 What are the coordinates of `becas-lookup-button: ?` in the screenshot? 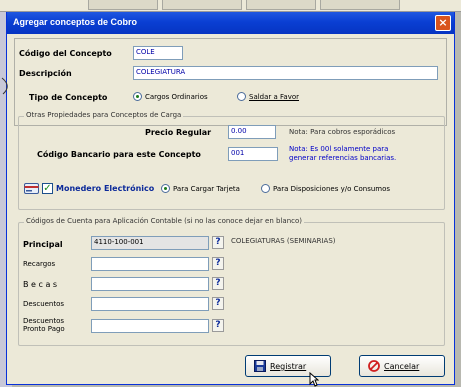 It's located at (218, 283).